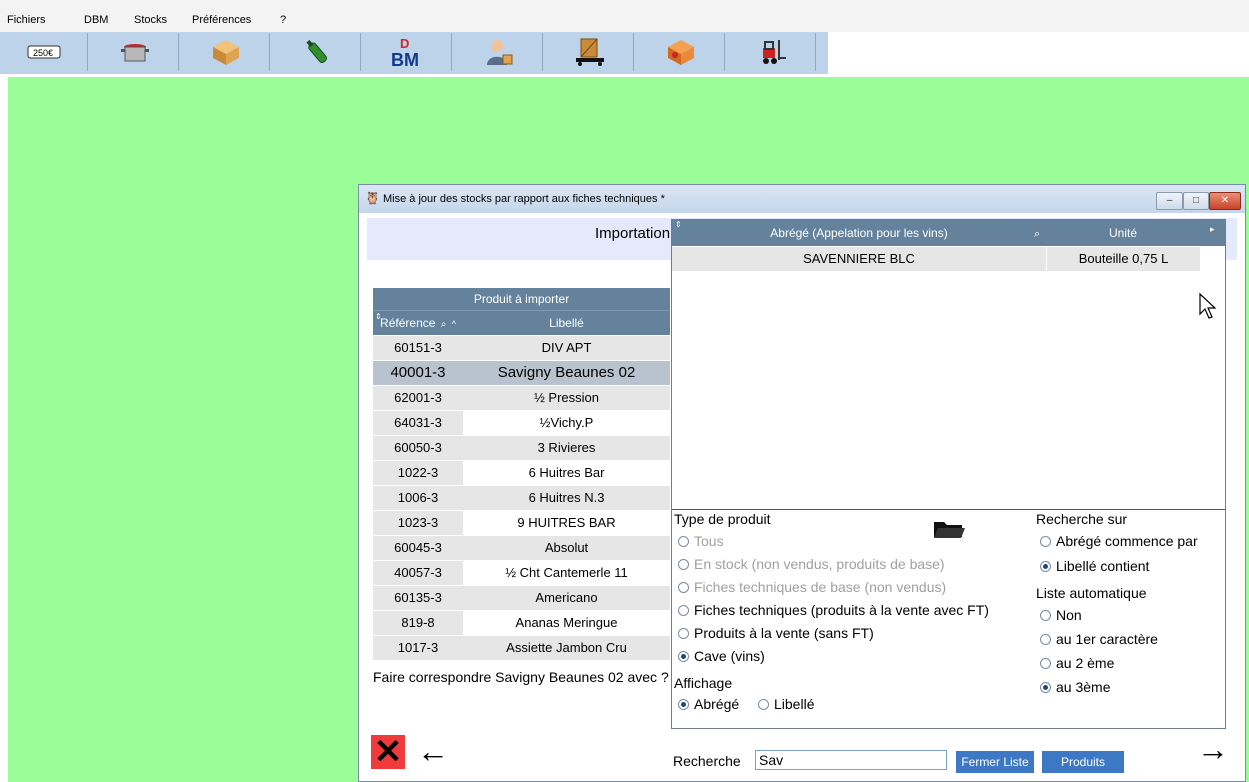 The image size is (1249, 782). Describe the element at coordinates (811, 564) in the screenshot. I see `type-option-en-stock: En stock (non vendus, produits de base)` at that location.